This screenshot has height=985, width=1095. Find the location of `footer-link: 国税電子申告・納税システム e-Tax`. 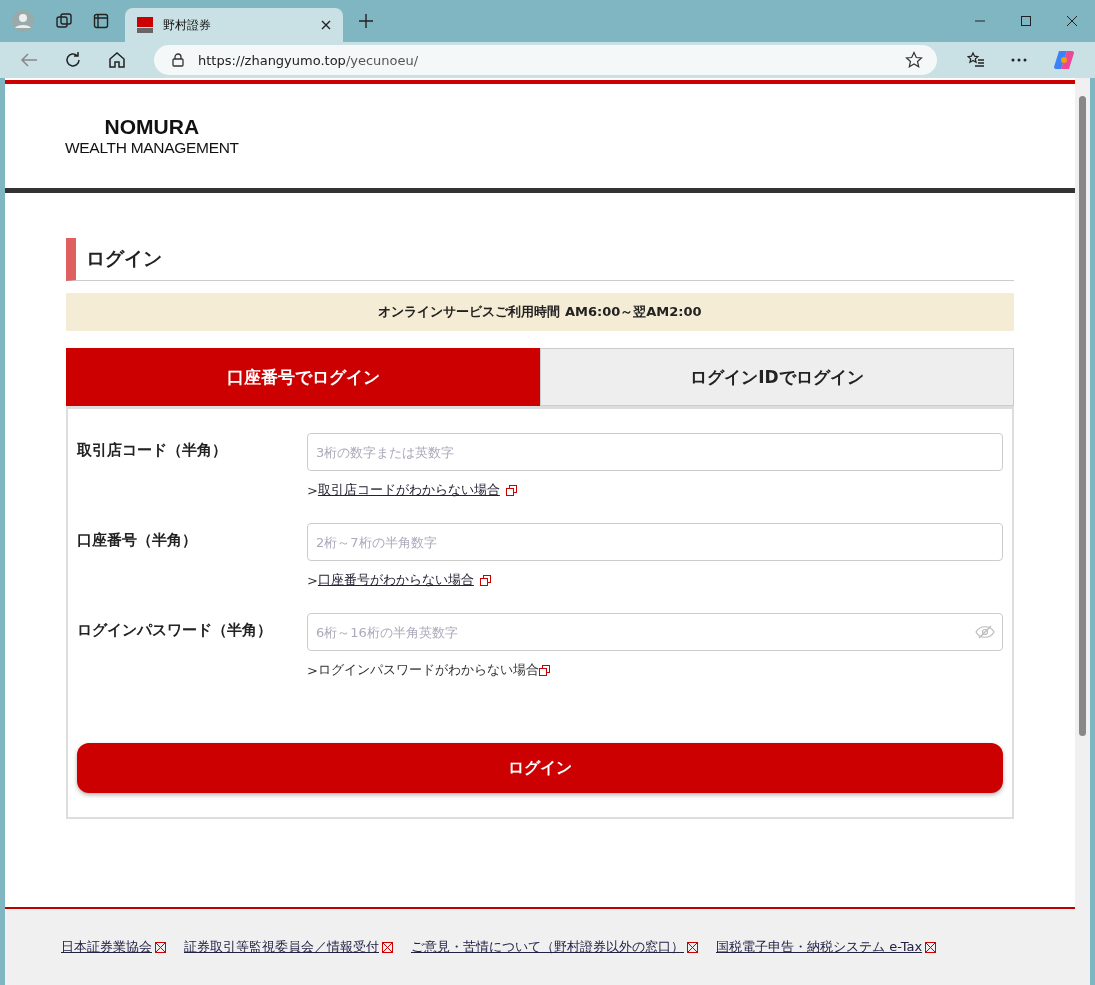

footer-link: 国税電子申告・納税システム e-Tax is located at coordinates (819, 947).